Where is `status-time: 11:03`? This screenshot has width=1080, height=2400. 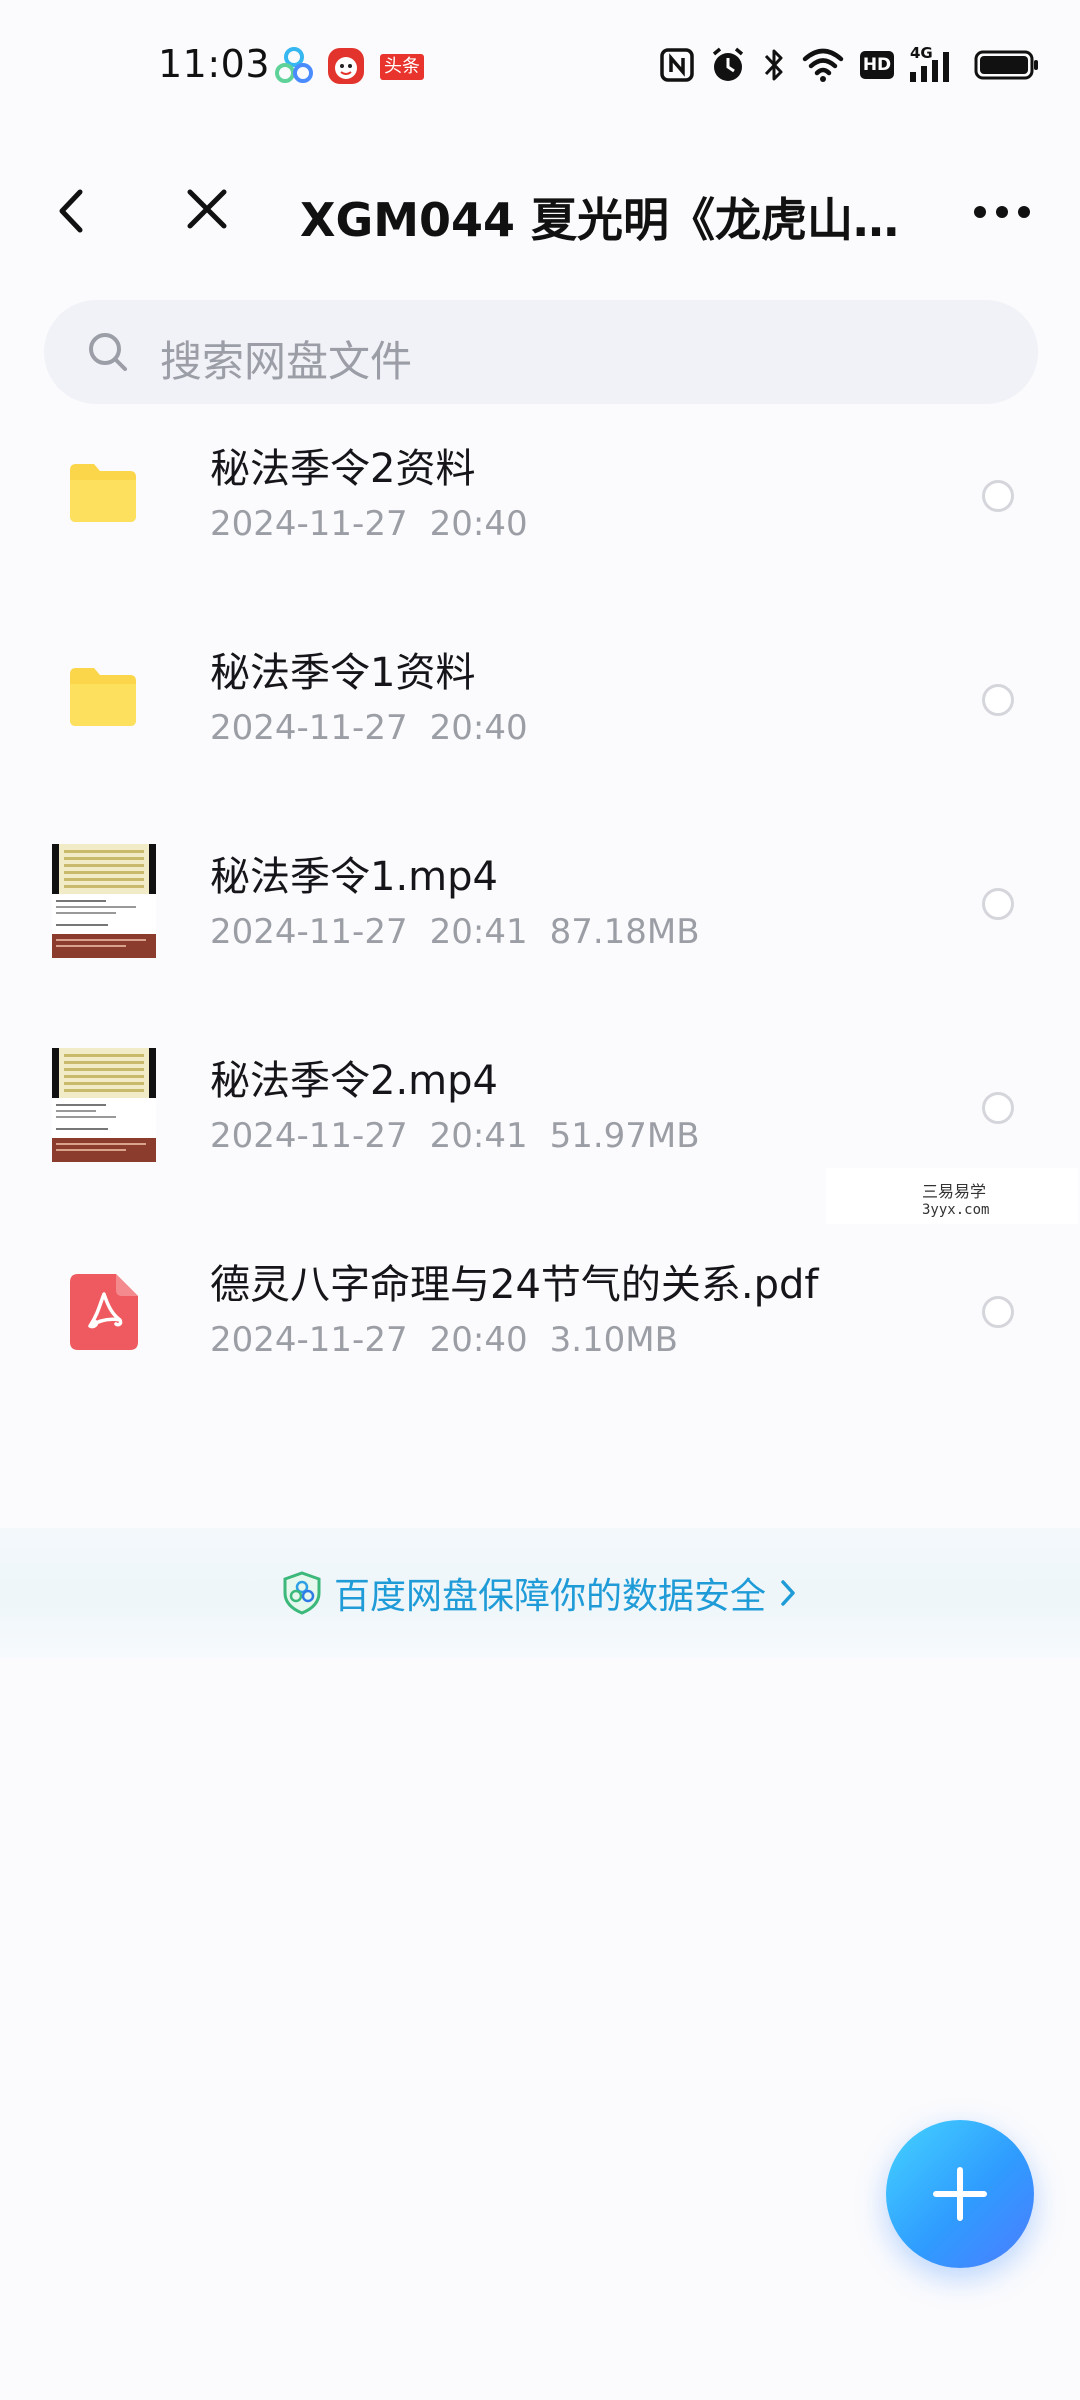 status-time: 11:03 is located at coordinates (214, 64).